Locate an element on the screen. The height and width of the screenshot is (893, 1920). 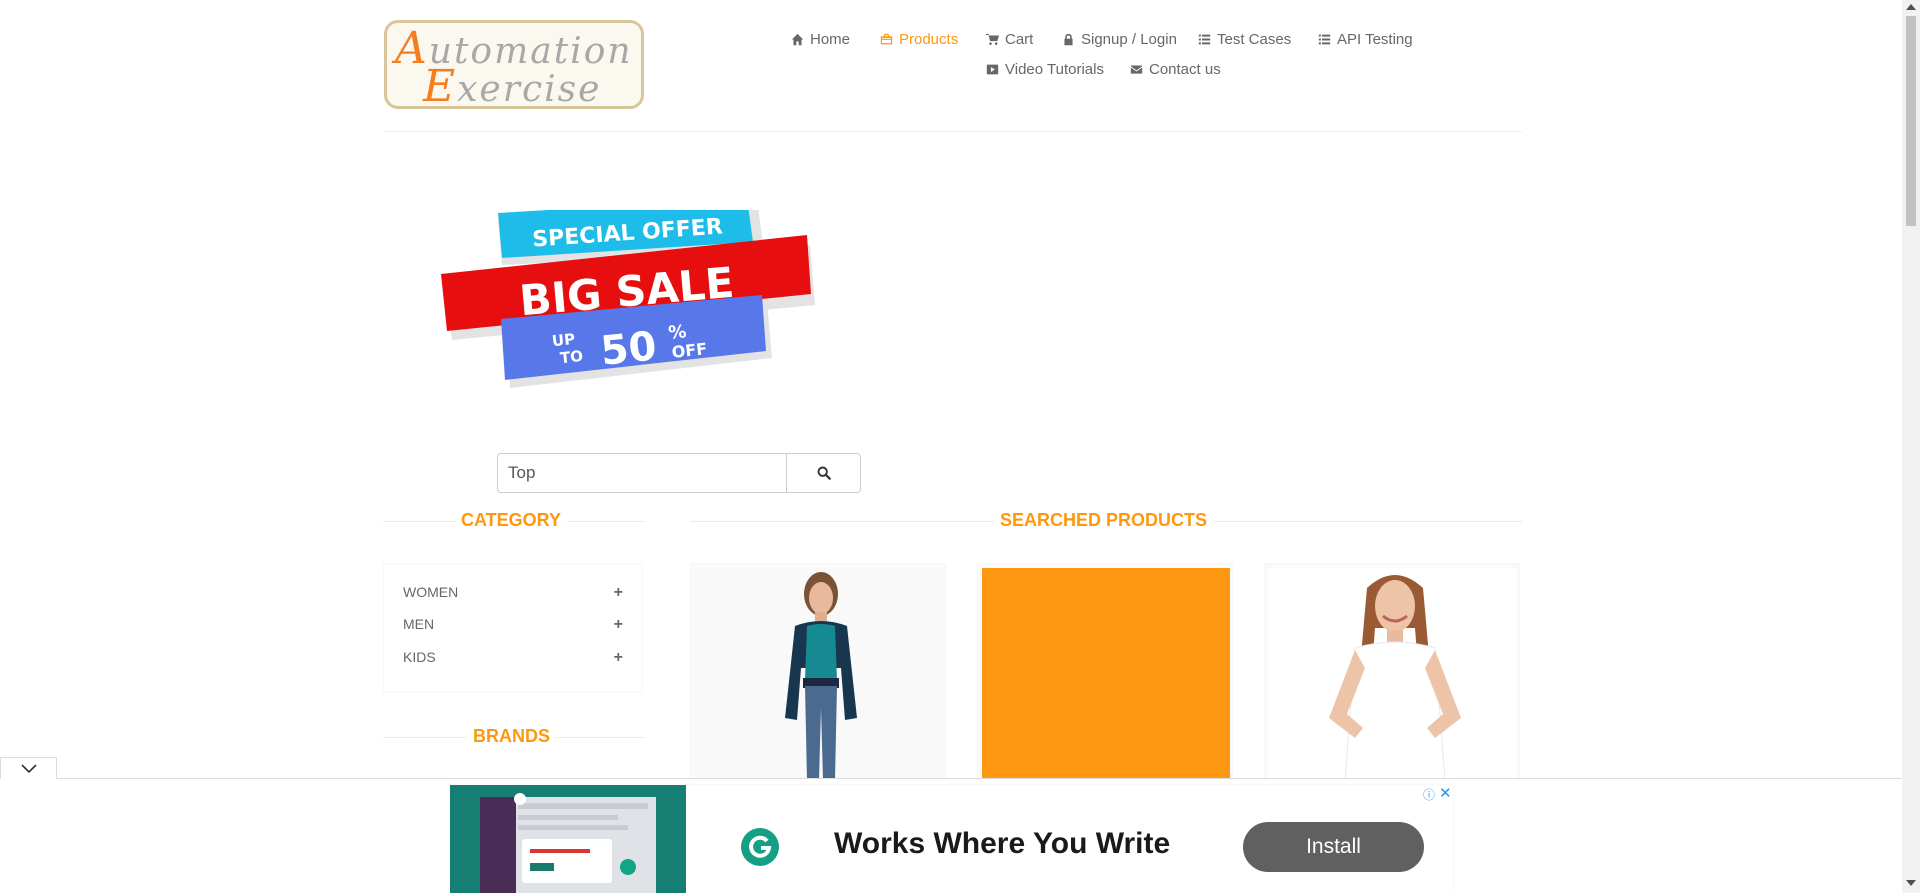
scroll-up-arrow-icon is located at coordinates (1911, 7).